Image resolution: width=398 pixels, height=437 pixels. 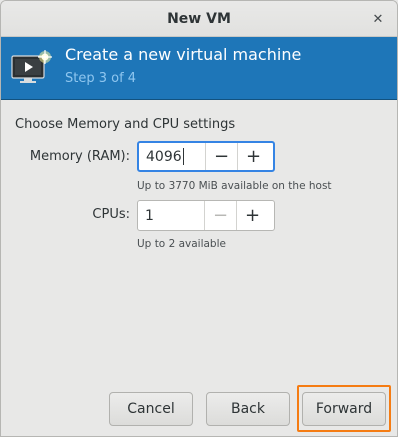 What do you see at coordinates (79, 156) in the screenshot?
I see `memory-label: Memory (RAM):` at bounding box center [79, 156].